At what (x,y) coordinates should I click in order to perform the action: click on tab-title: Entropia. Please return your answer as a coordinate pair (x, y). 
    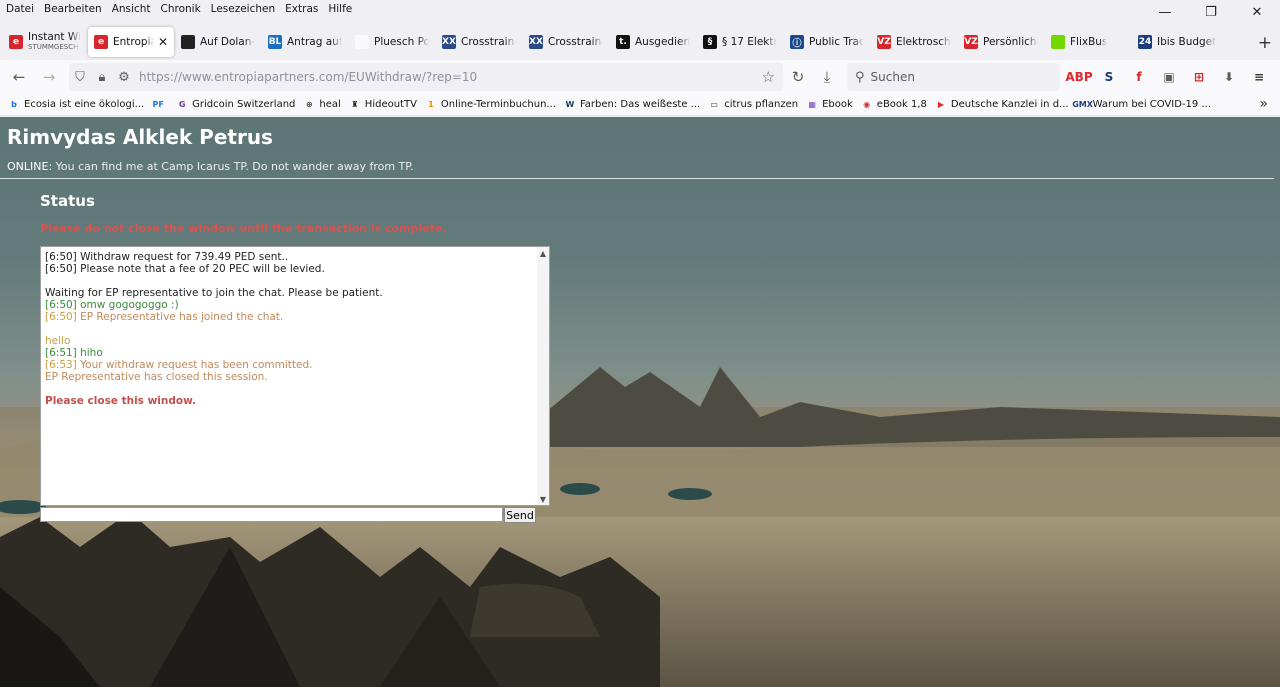
    Looking at the image, I should click on (133, 42).